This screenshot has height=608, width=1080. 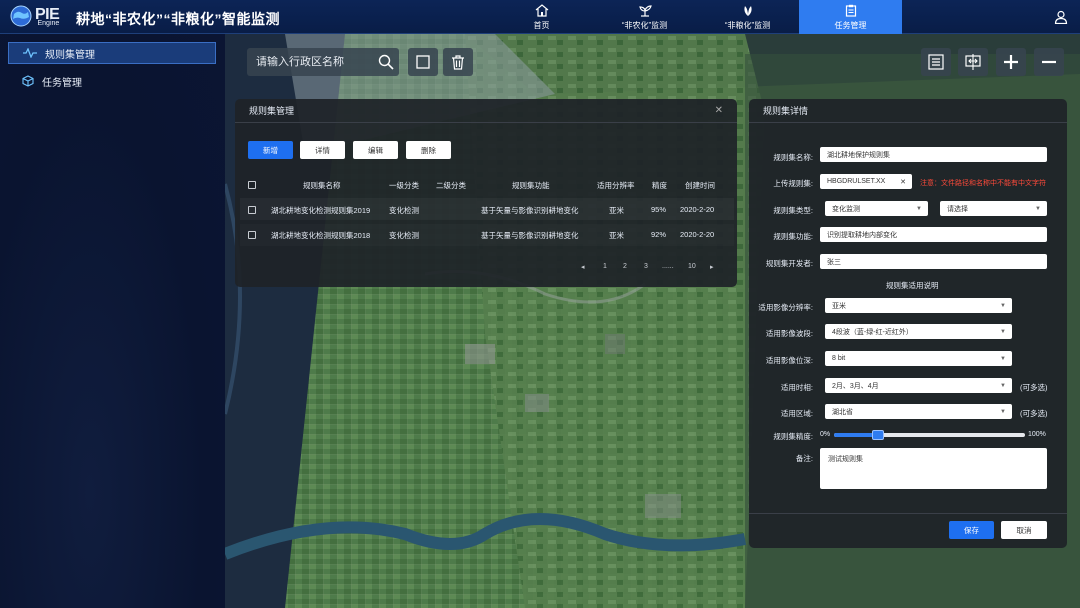 What do you see at coordinates (850, 10) in the screenshot?
I see `clipboard-icon` at bounding box center [850, 10].